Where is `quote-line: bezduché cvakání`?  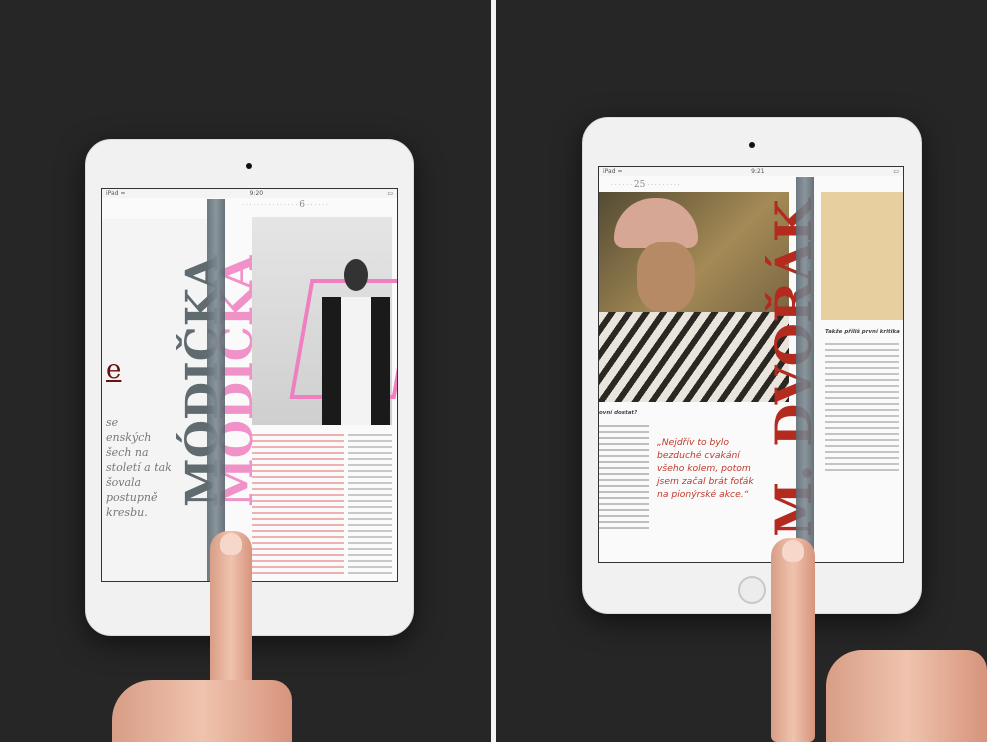
quote-line: bezduché cvakání is located at coordinates (698, 455).